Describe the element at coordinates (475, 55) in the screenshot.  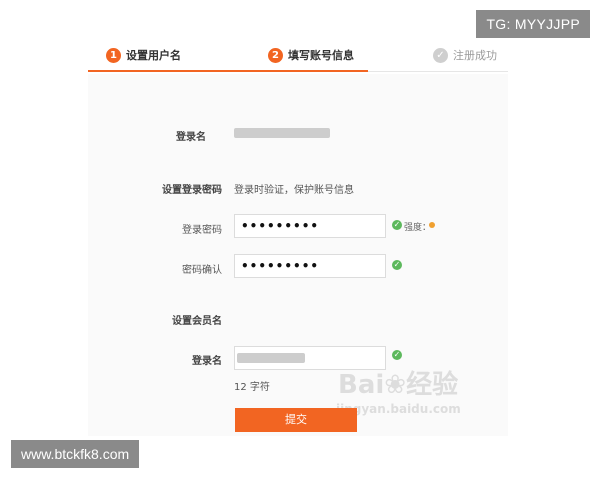
I see `step-3-label: 注册成功` at that location.